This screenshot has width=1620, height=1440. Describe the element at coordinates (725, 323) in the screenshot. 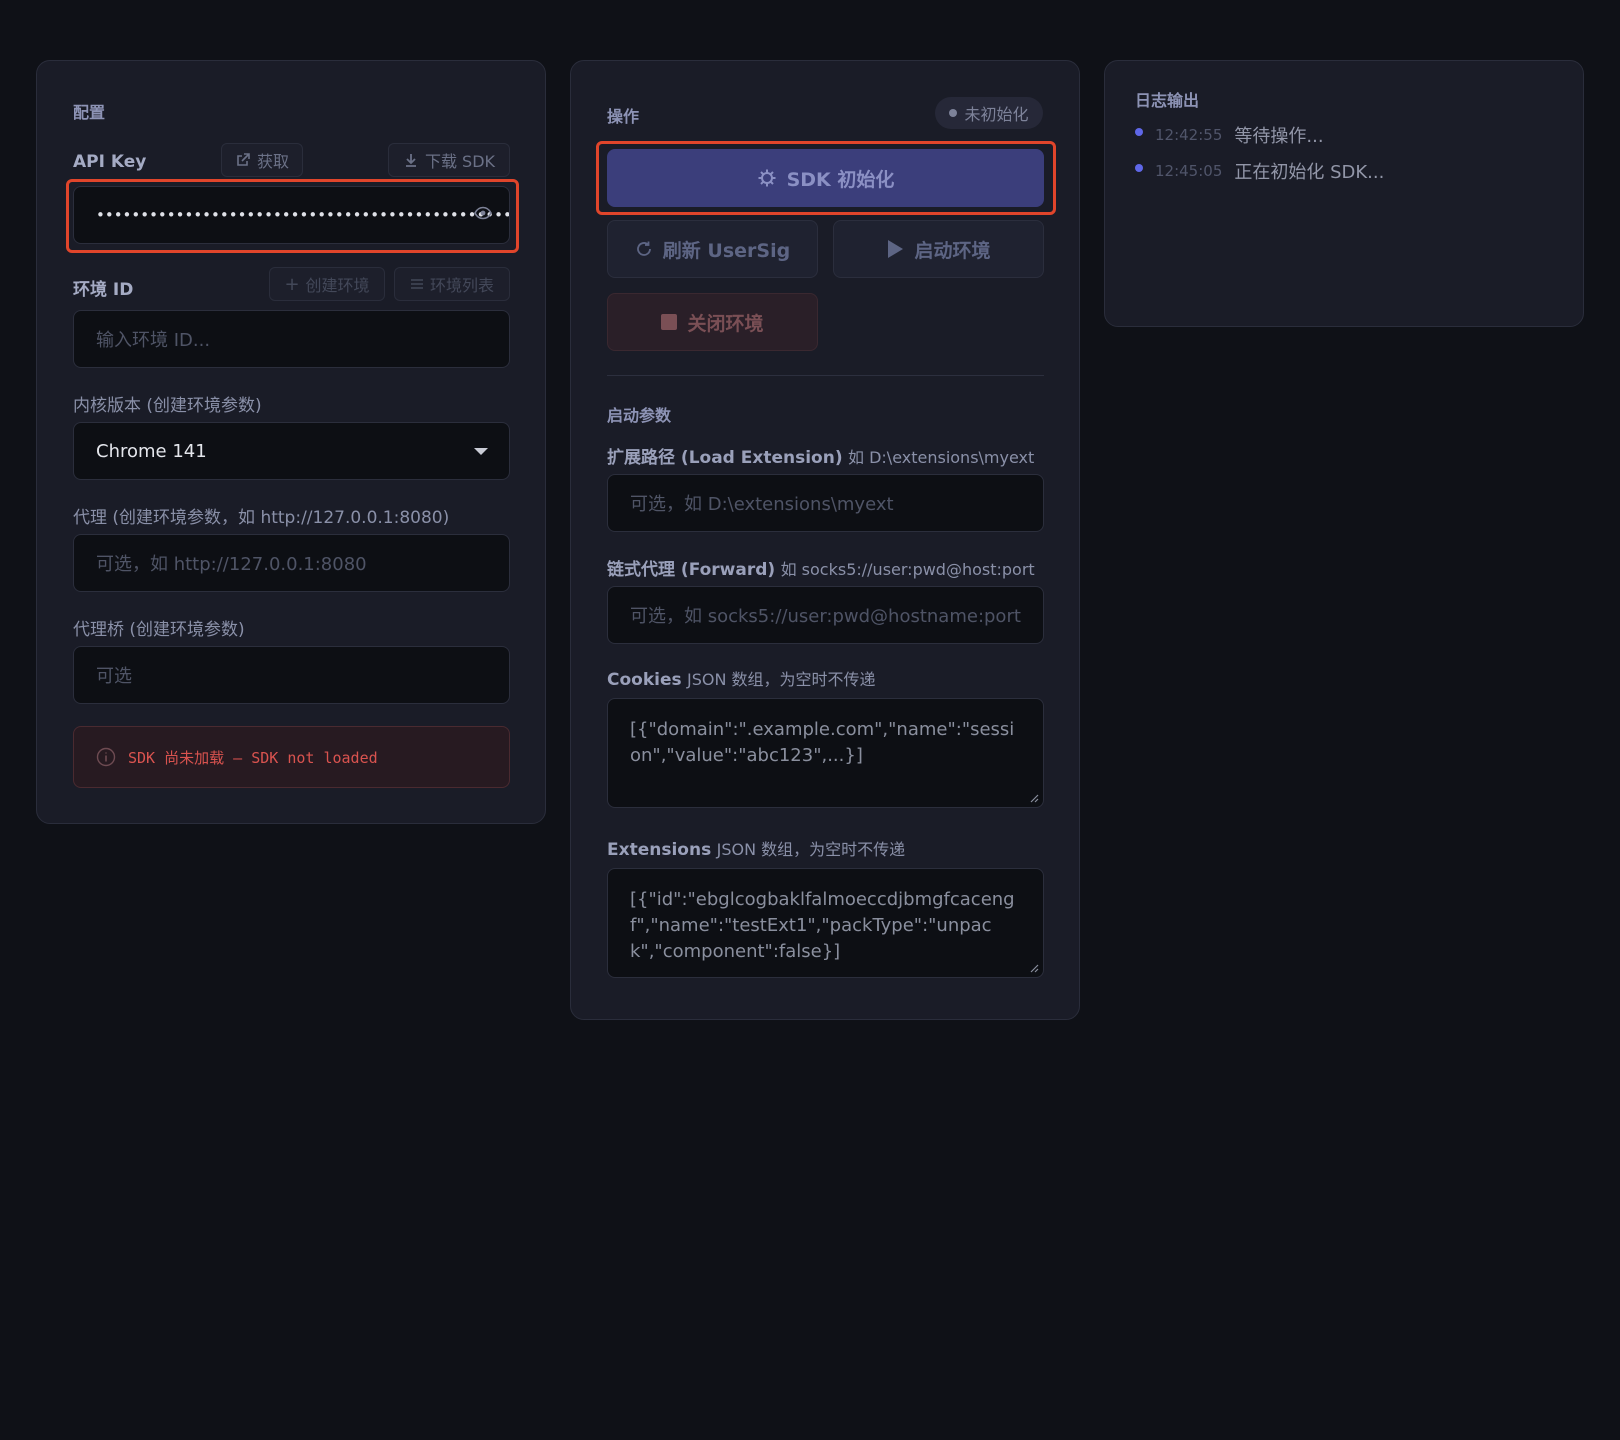

I see `close-env-label: 关闭环境` at that location.